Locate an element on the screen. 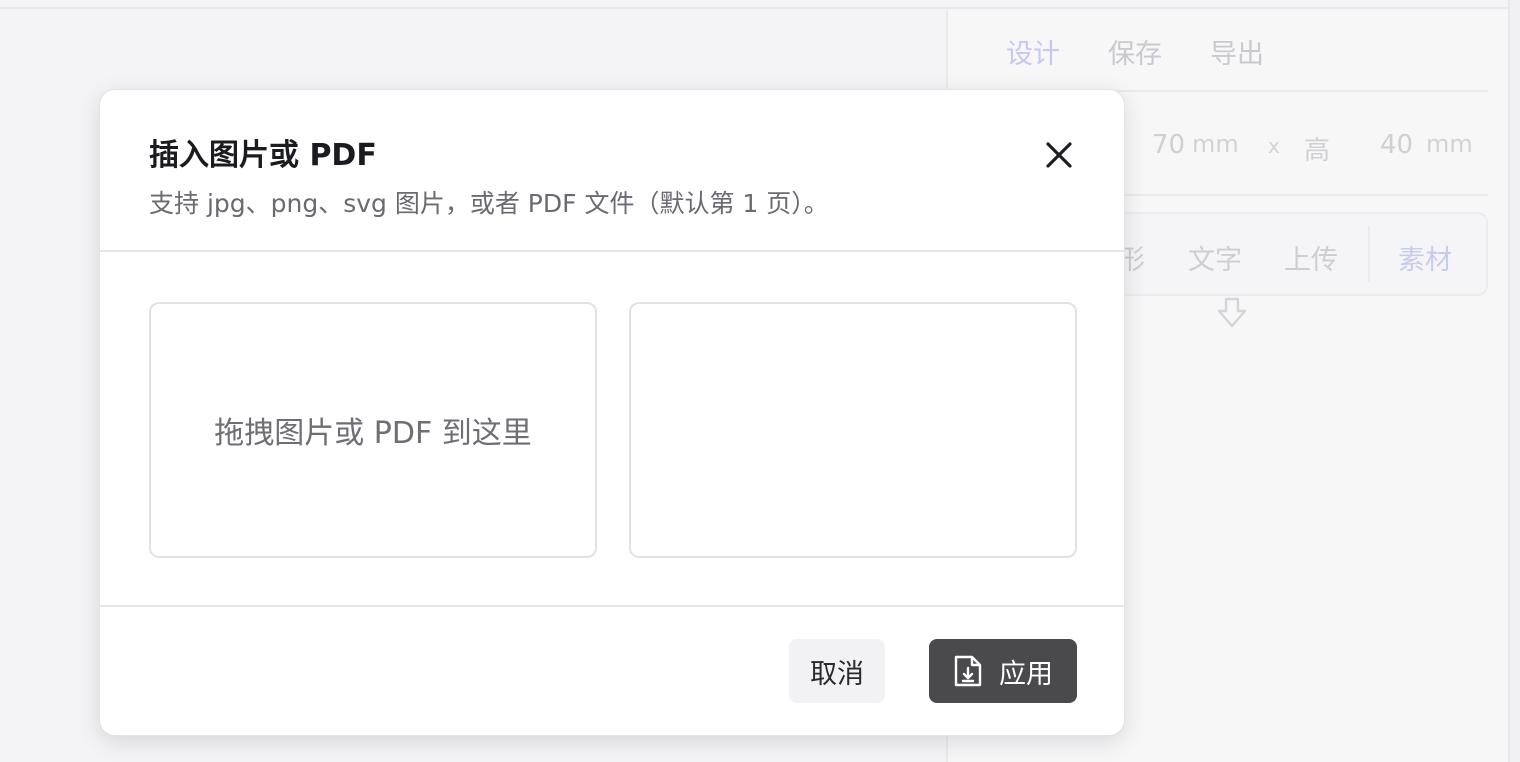 The width and height of the screenshot is (1520, 762). height-unit: mm is located at coordinates (1449, 144).